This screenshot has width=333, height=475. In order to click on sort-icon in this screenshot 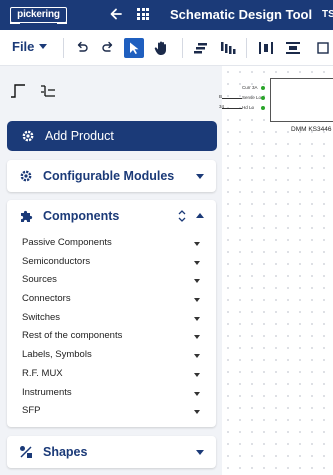, I will do `click(182, 218)`.